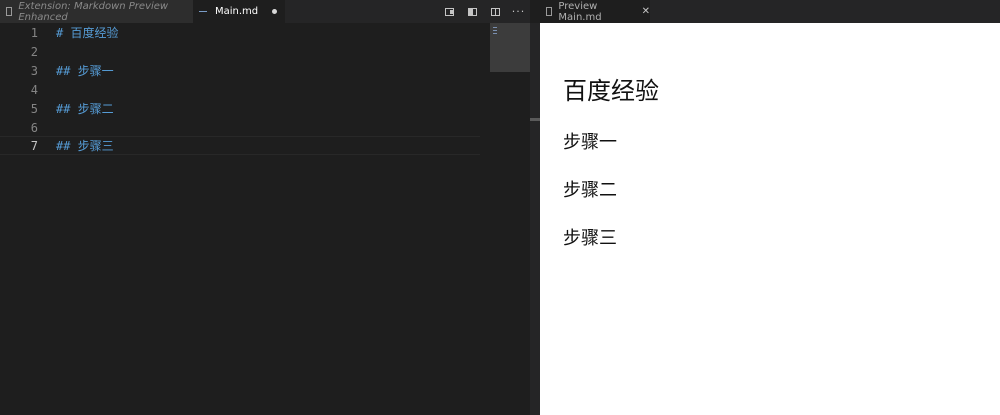 The image size is (1000, 415). Describe the element at coordinates (590, 190) in the screenshot. I see `preview-heading-2: 步骤二` at that location.